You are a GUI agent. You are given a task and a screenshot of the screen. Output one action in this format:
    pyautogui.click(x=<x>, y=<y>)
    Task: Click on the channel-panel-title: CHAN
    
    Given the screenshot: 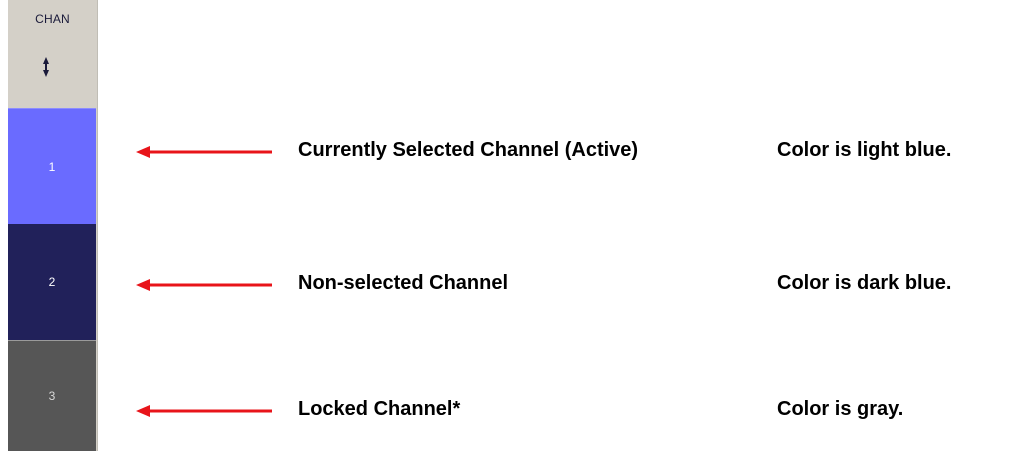 What is the action you would take?
    pyautogui.click(x=52, y=19)
    